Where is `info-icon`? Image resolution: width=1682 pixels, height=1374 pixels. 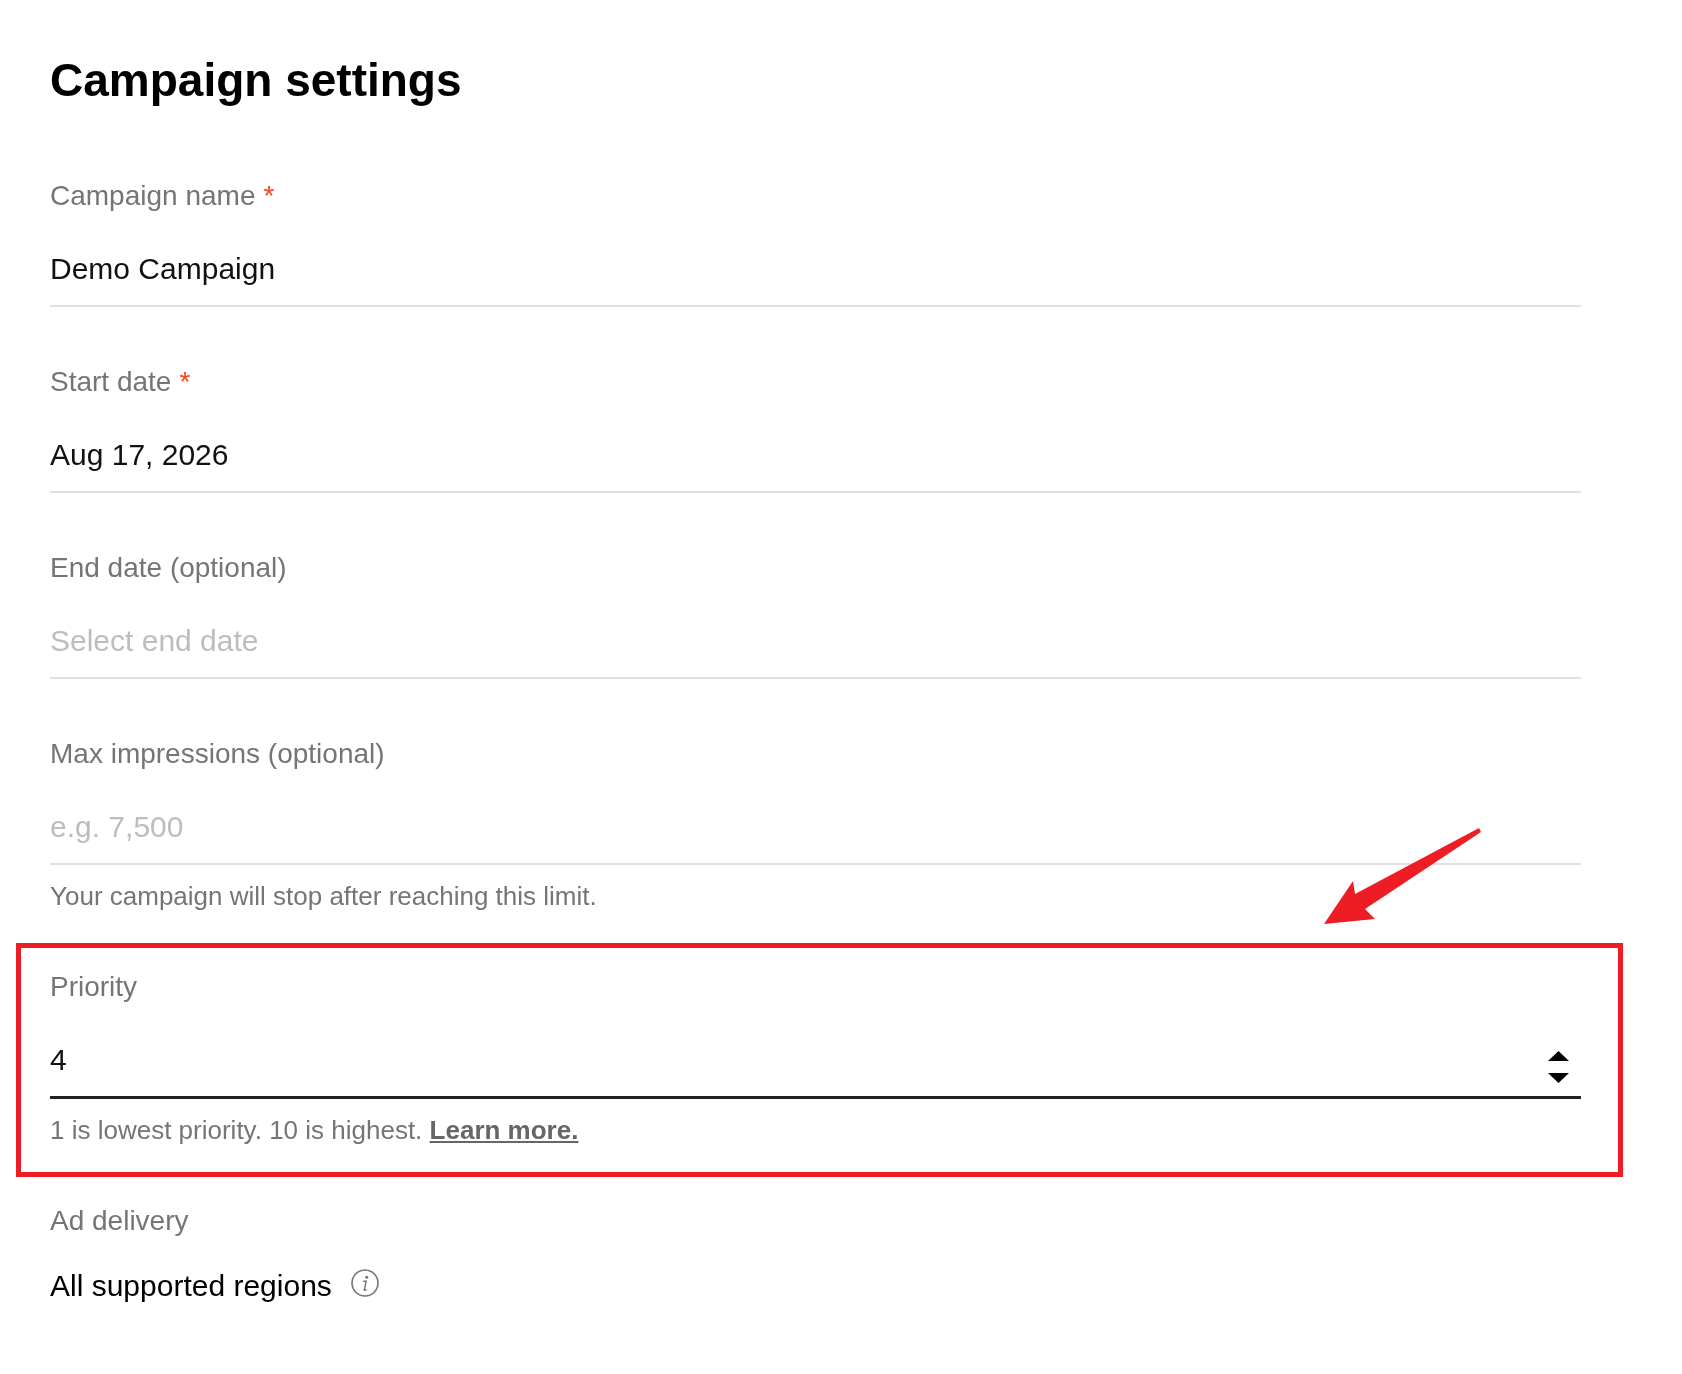
info-icon is located at coordinates (364, 1283).